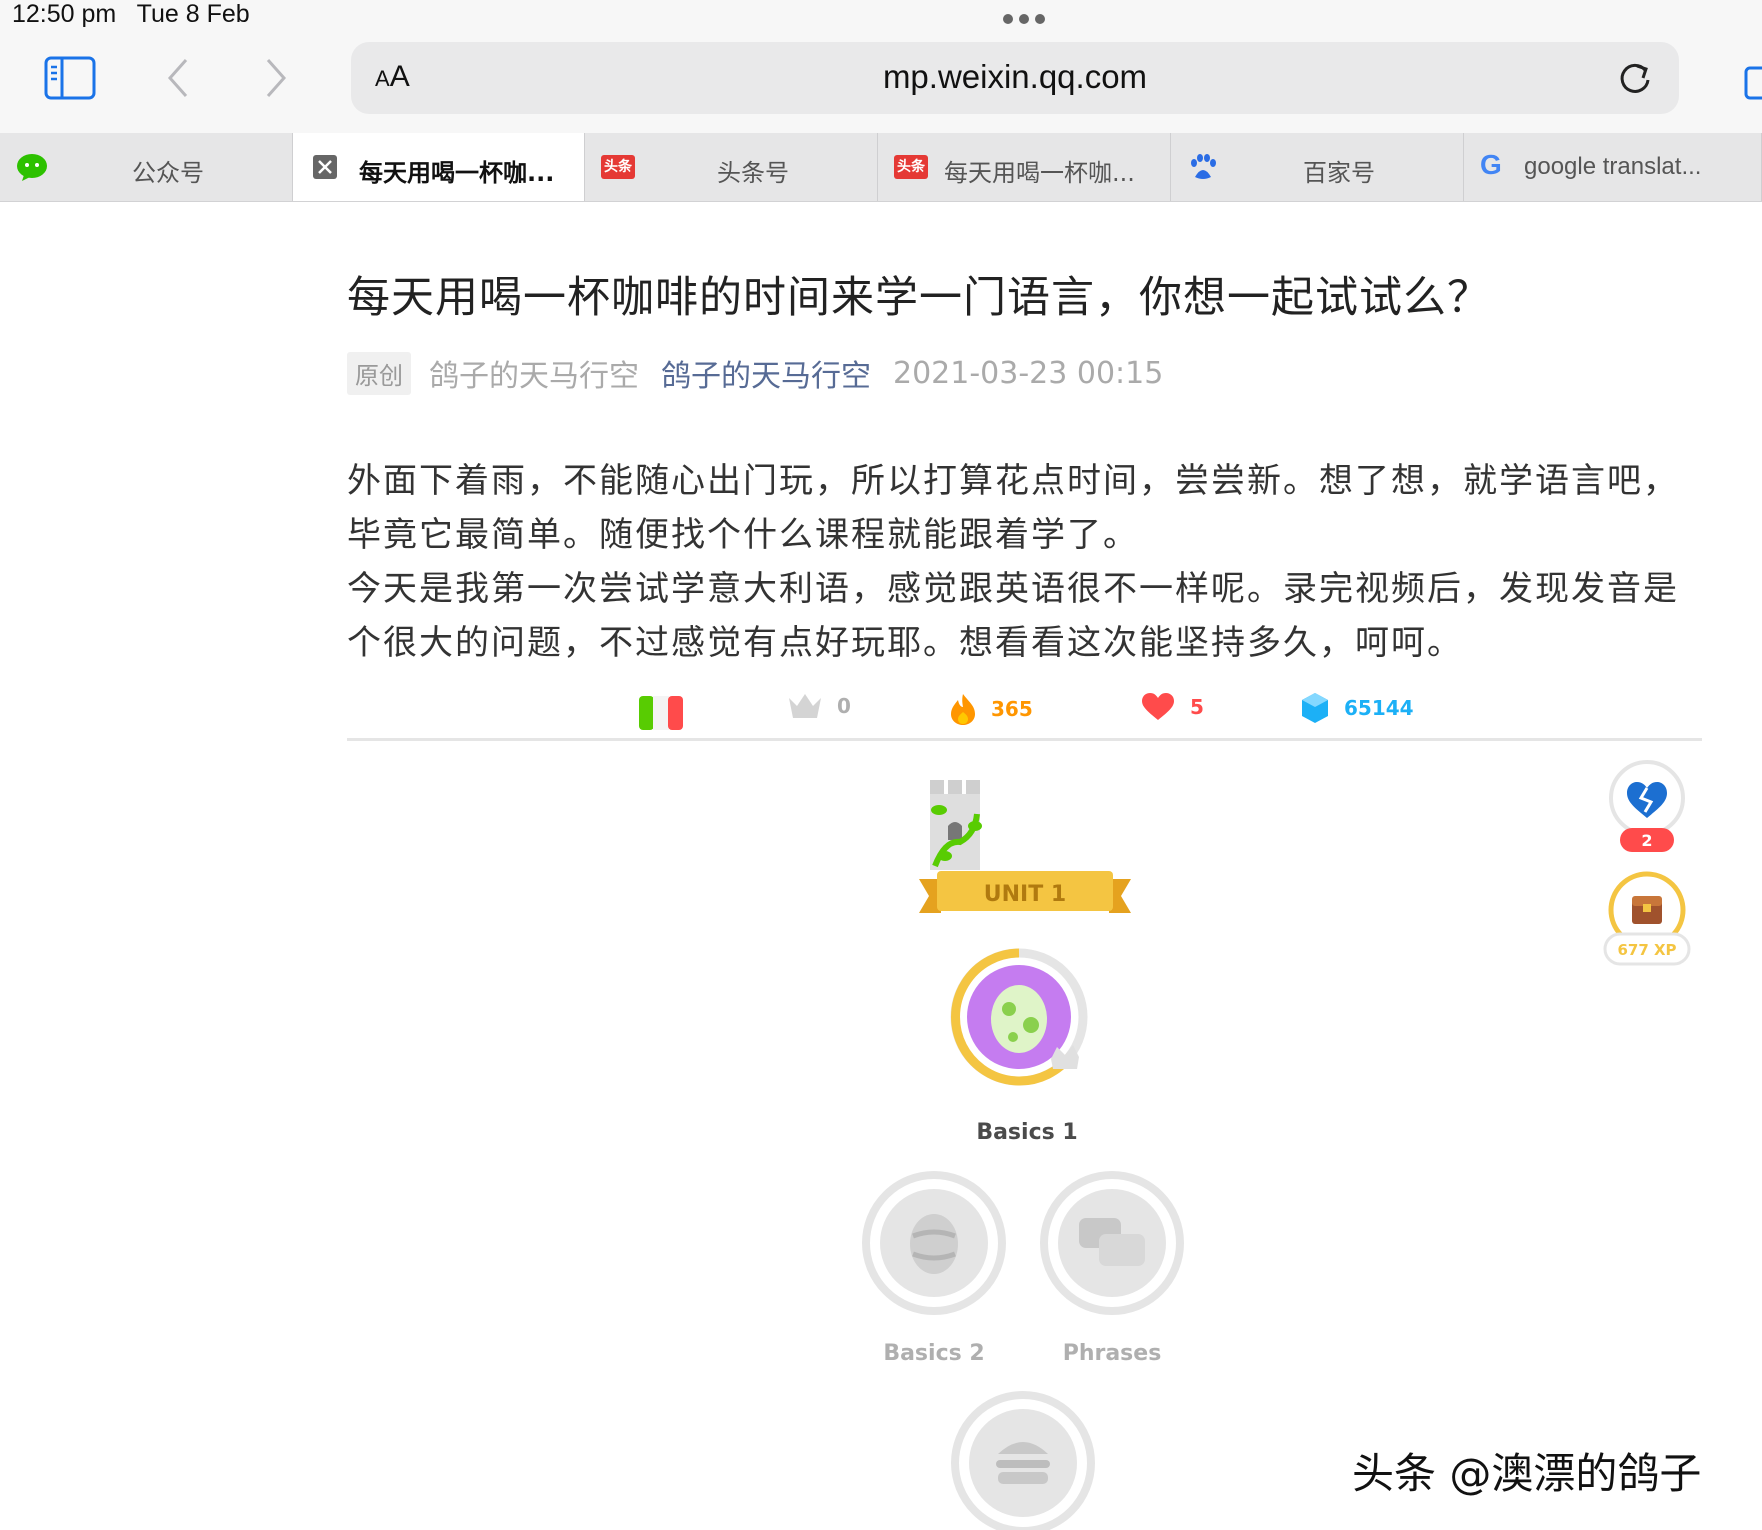  Describe the element at coordinates (70, 78) in the screenshot. I see `sidebar-icon` at that location.